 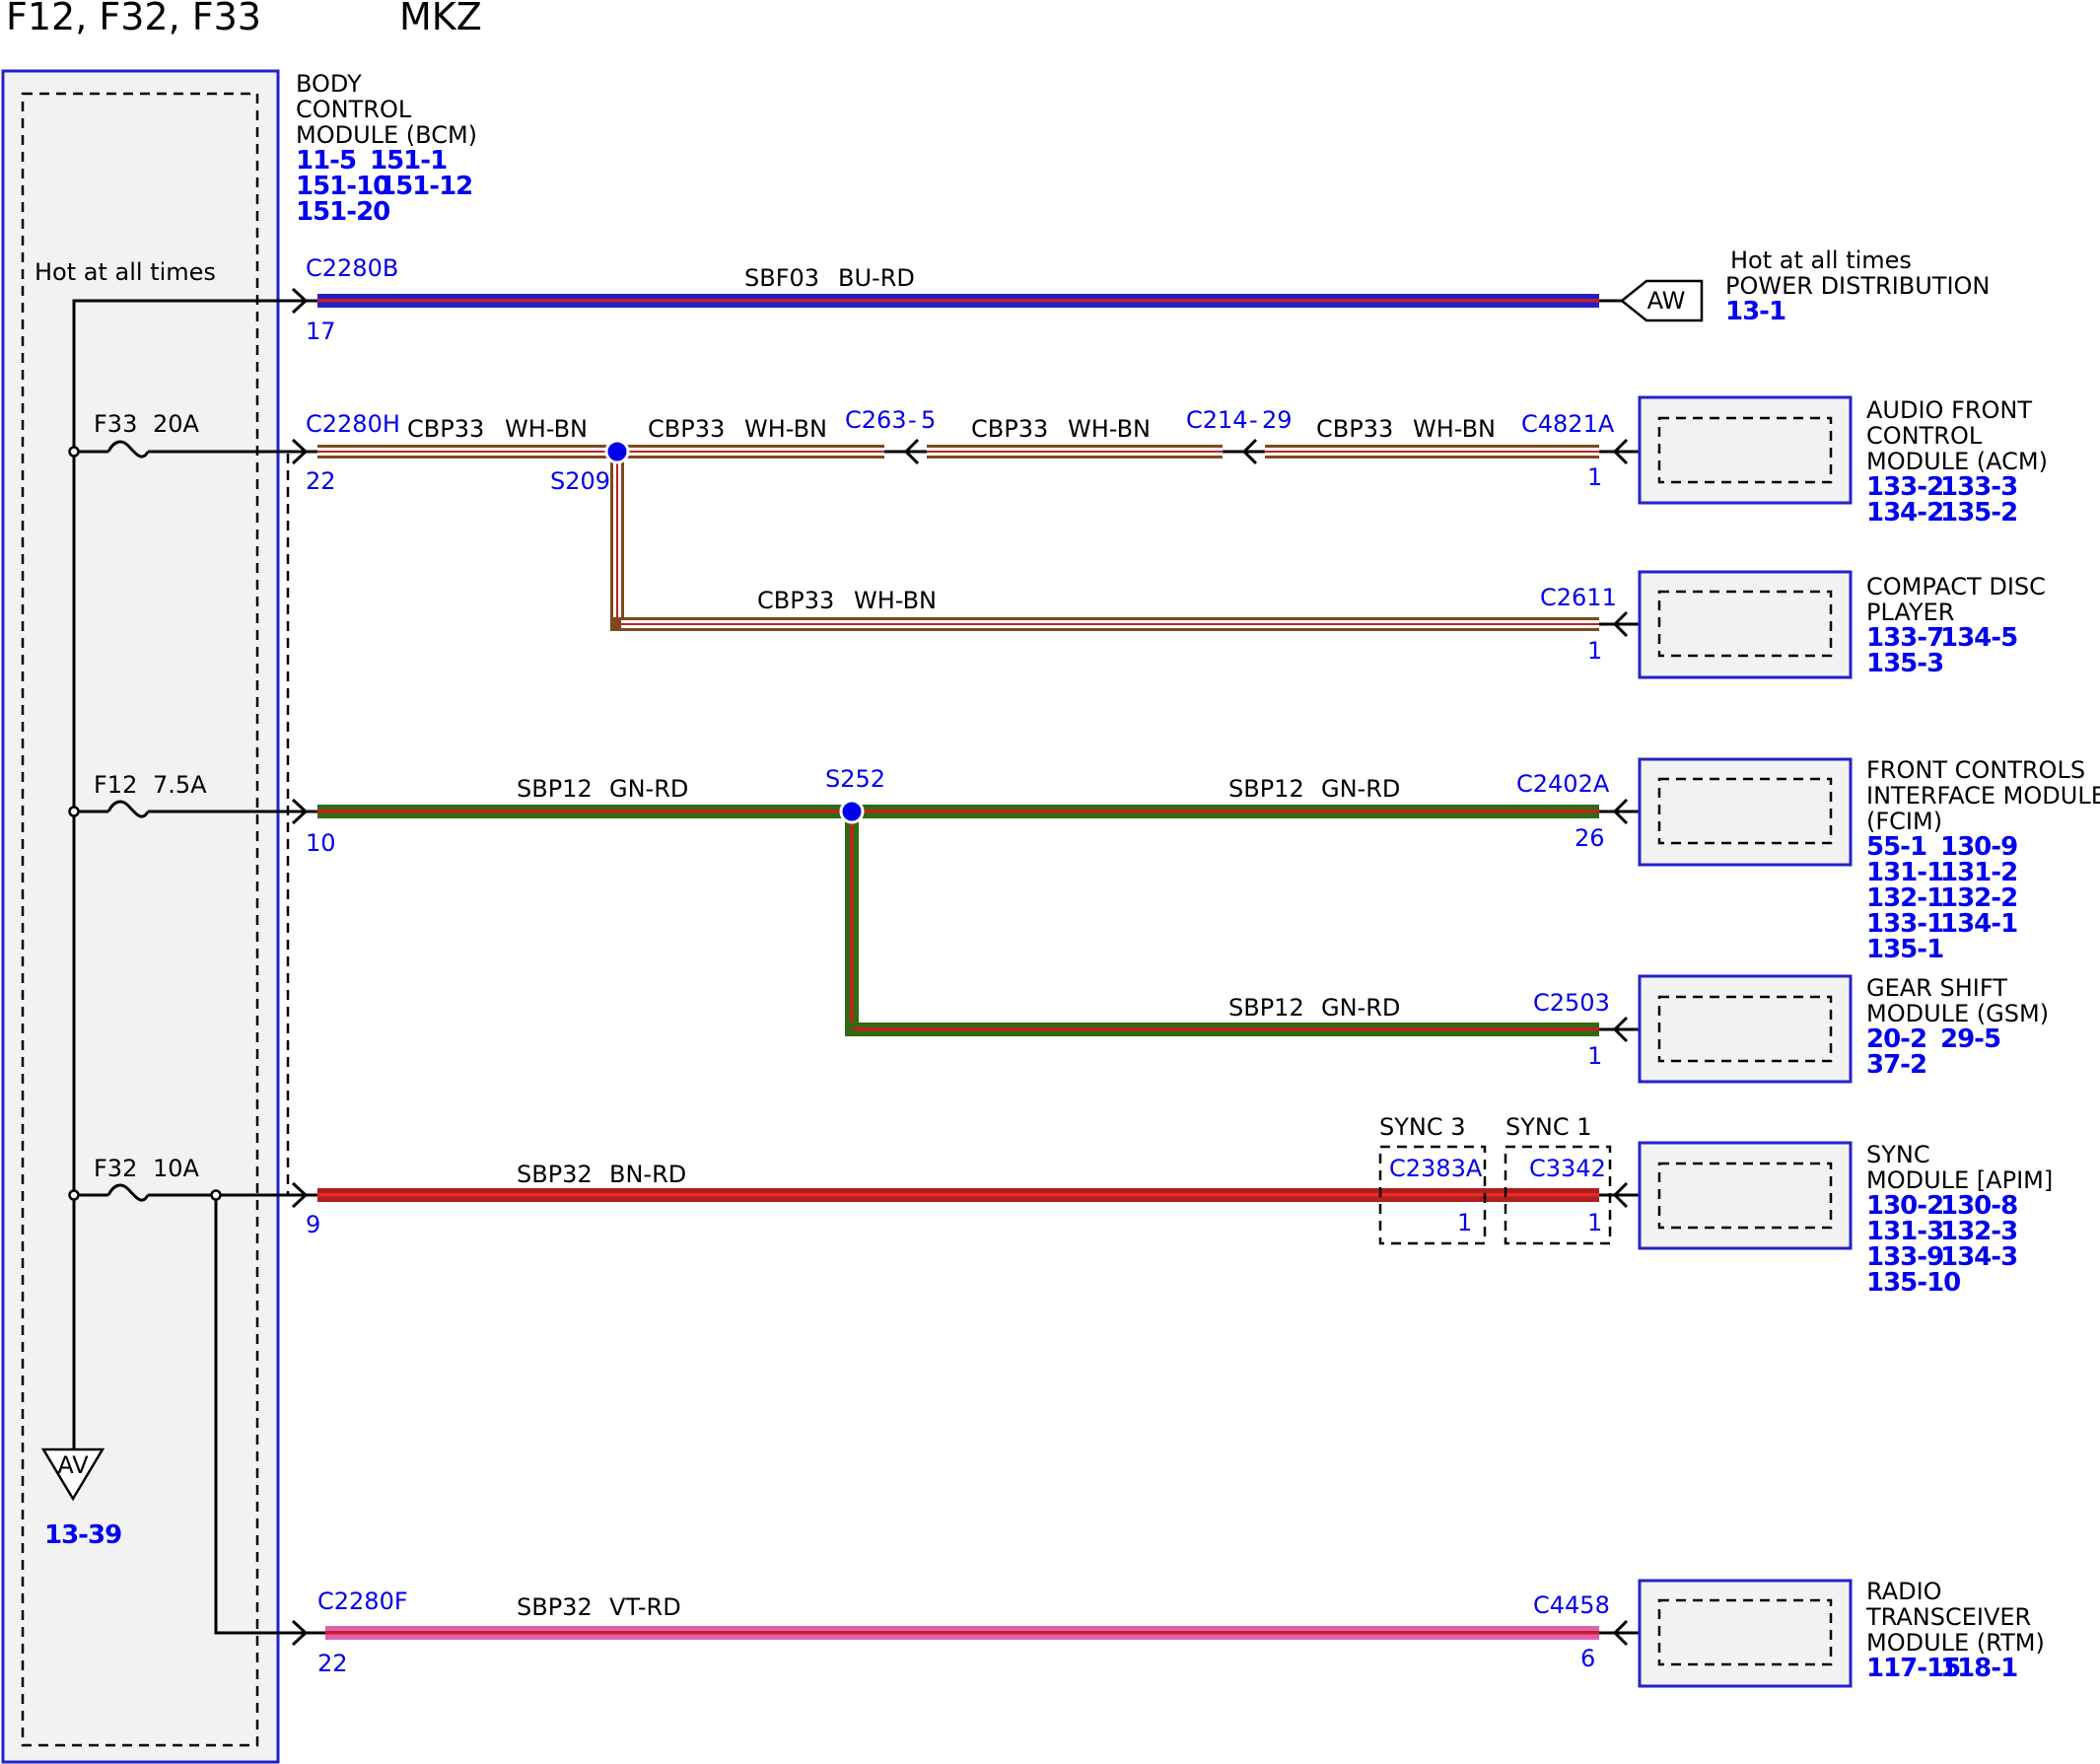 I want to click on pin-c4458-6: 6, so click(x=1587, y=1659).